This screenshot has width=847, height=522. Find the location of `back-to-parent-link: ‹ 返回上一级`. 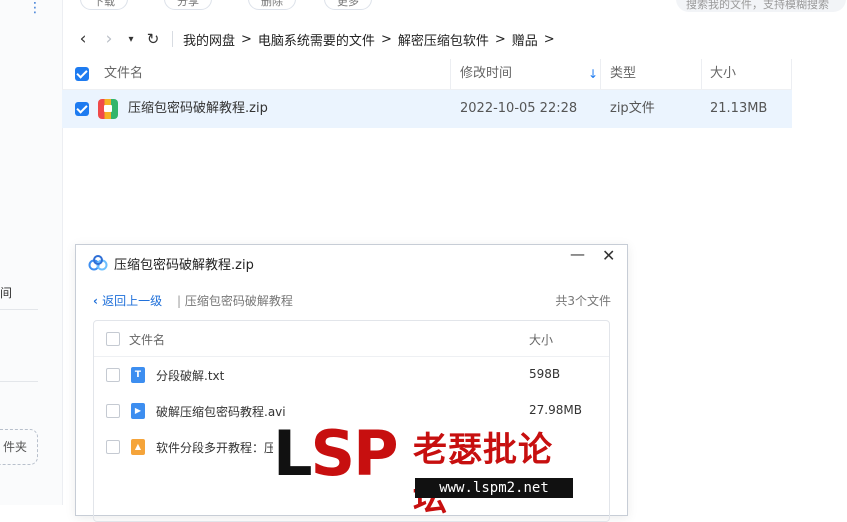

back-to-parent-link: ‹ 返回上一级 is located at coordinates (127, 300).